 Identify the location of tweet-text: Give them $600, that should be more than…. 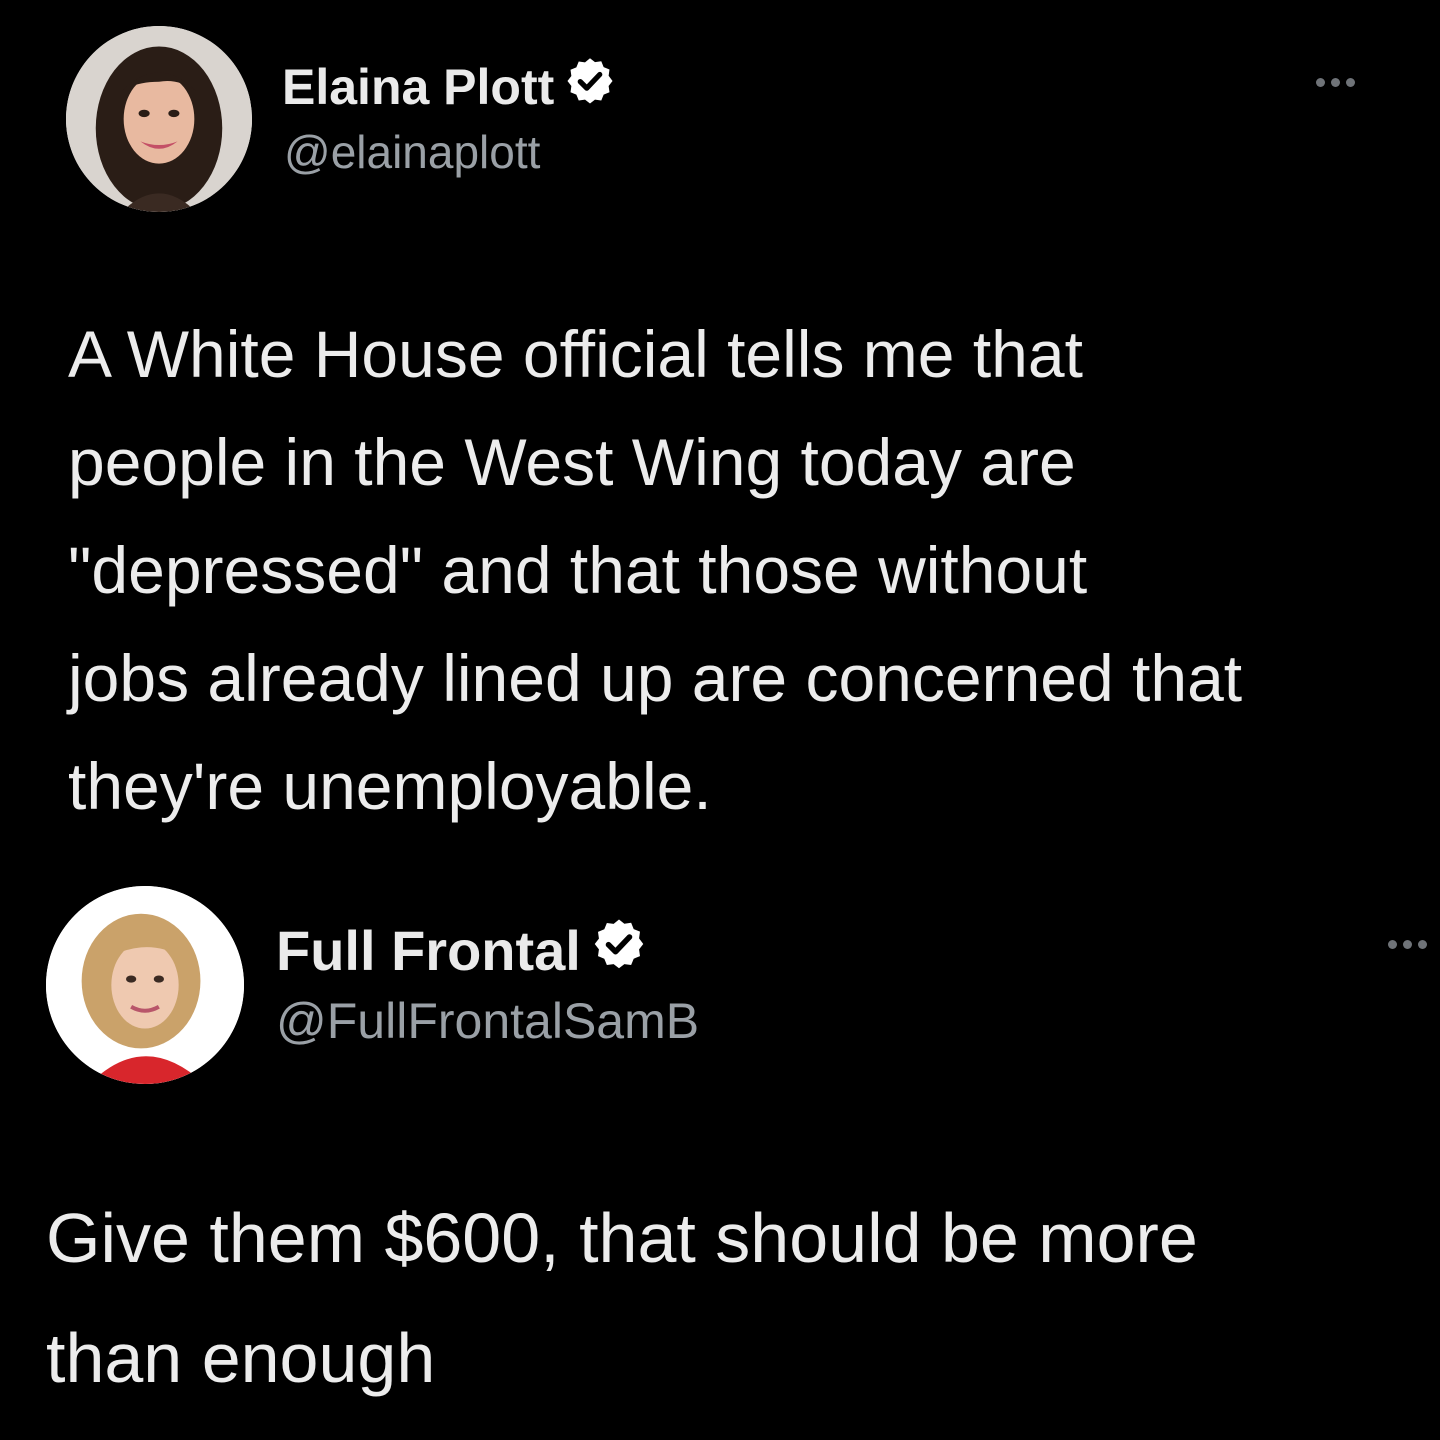
(622, 1298).